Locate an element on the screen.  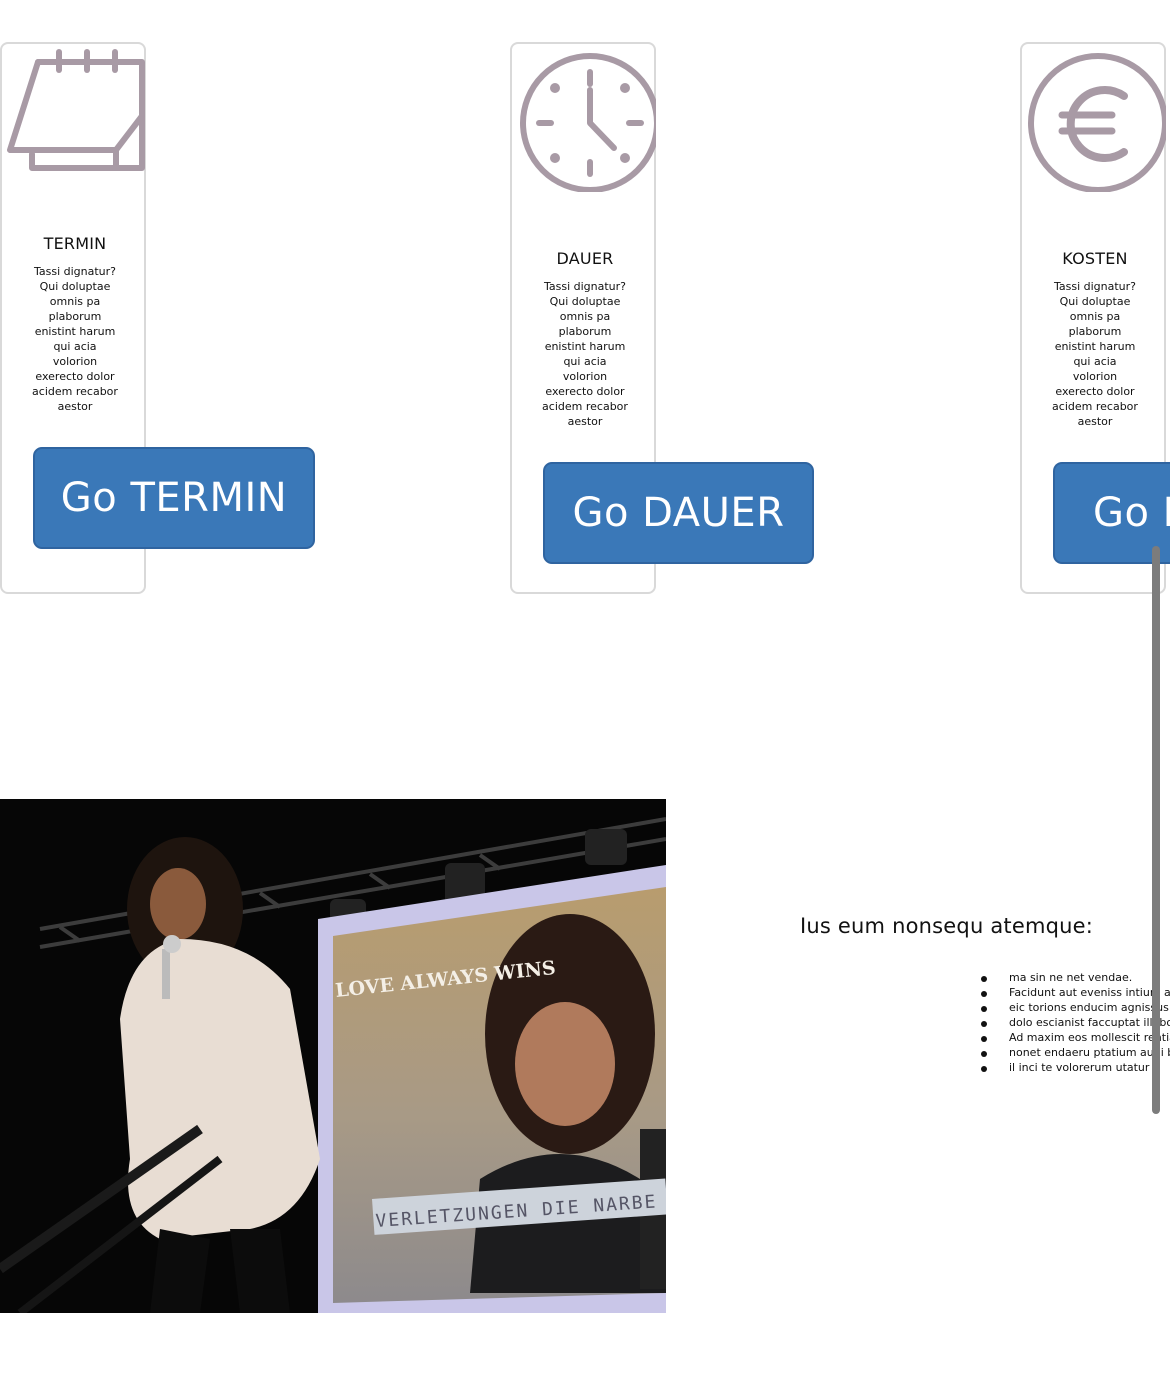
vertical-scrollbar is located at coordinates (1156, 830).